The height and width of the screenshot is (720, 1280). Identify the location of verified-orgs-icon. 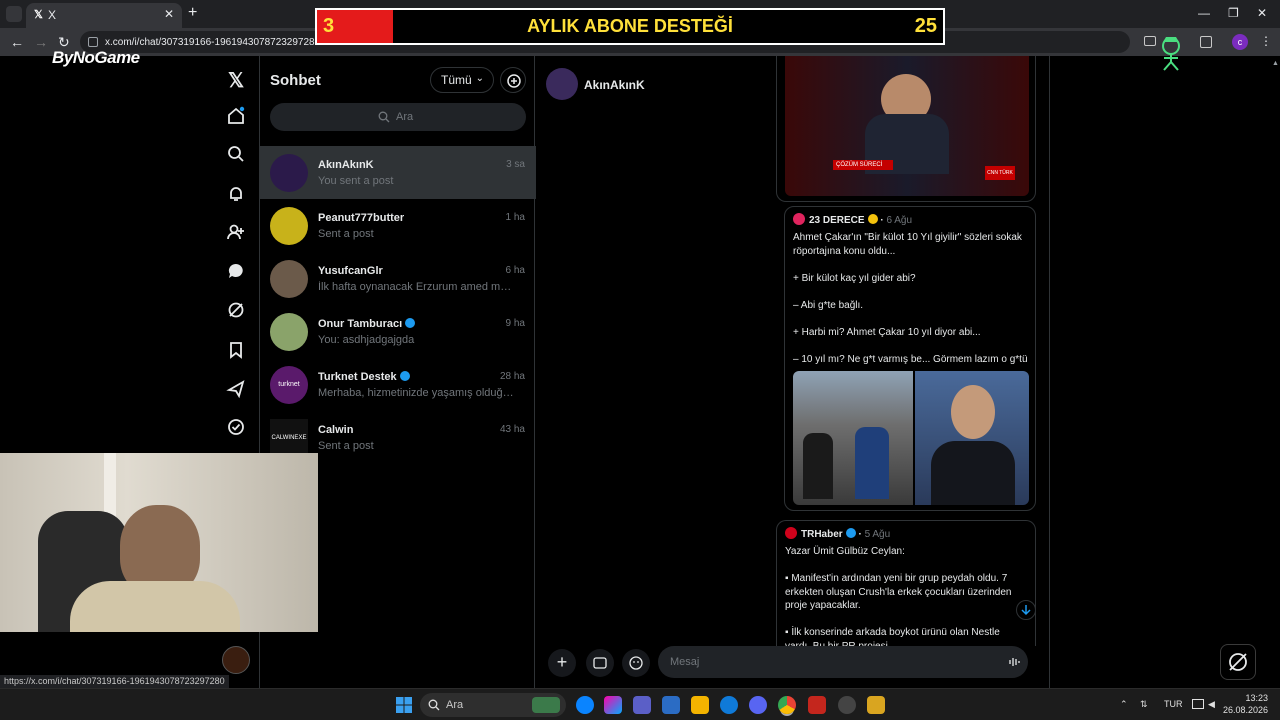
(236, 427).